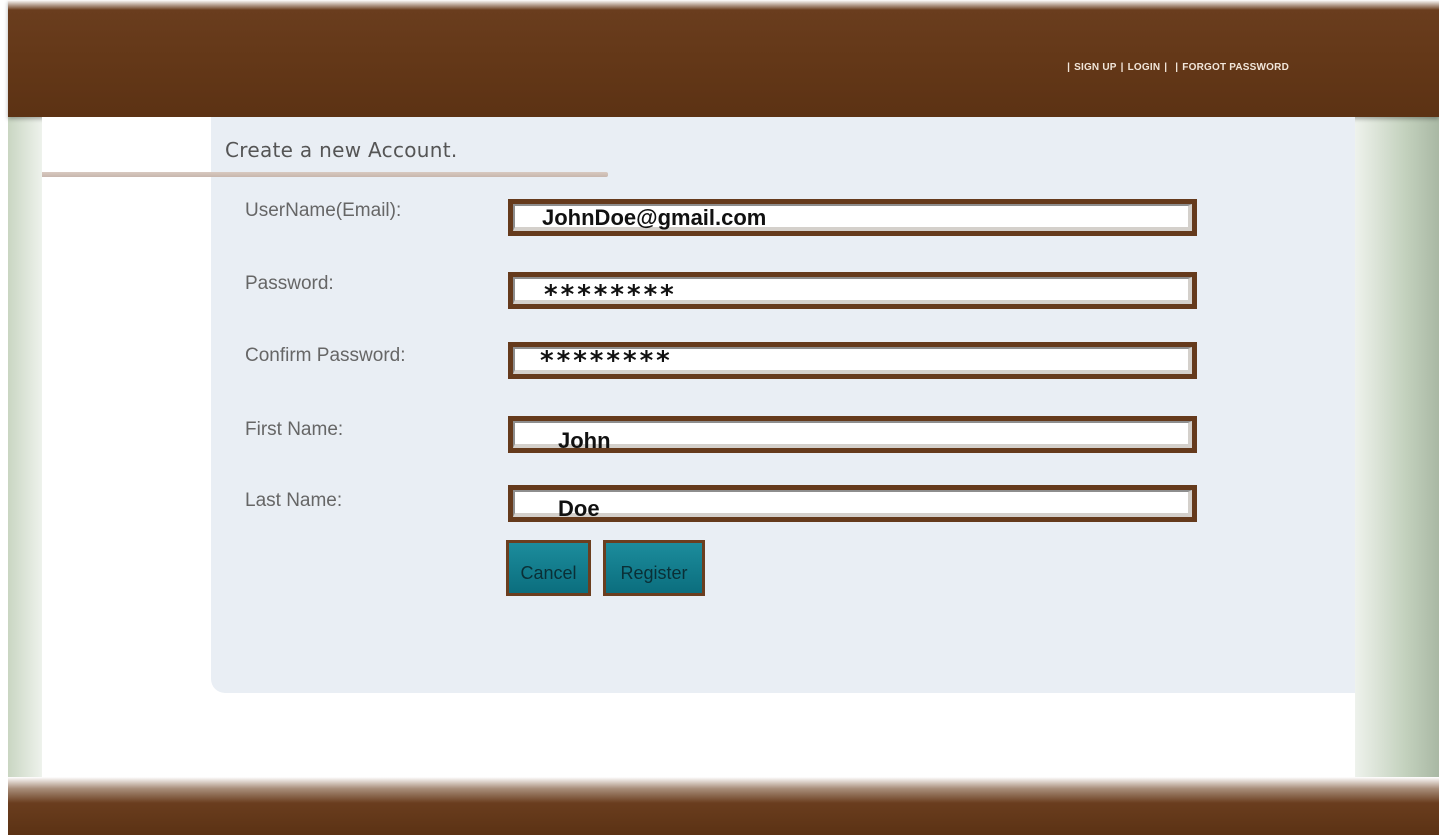  What do you see at coordinates (584, 440) in the screenshot?
I see `first-name-value: John` at bounding box center [584, 440].